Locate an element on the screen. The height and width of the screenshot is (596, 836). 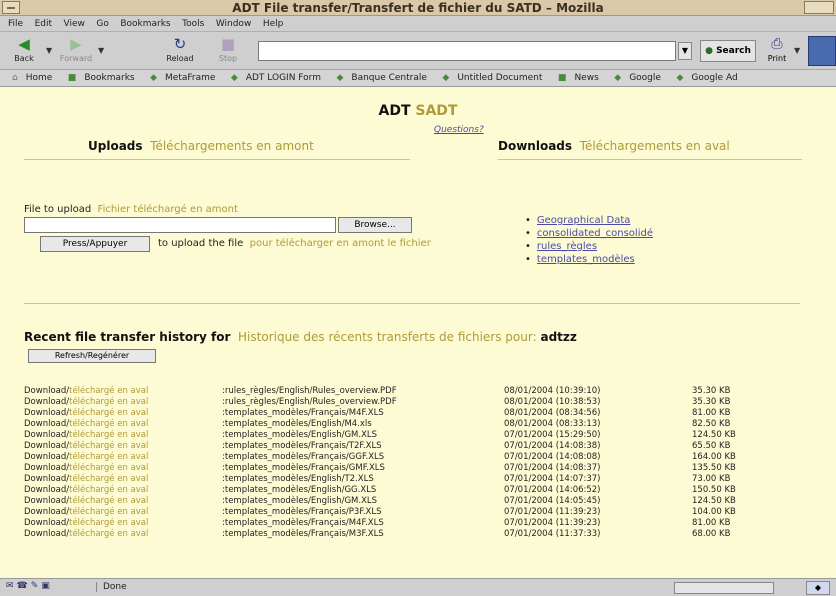
menu-edit: Edit is located at coordinates (43, 24).